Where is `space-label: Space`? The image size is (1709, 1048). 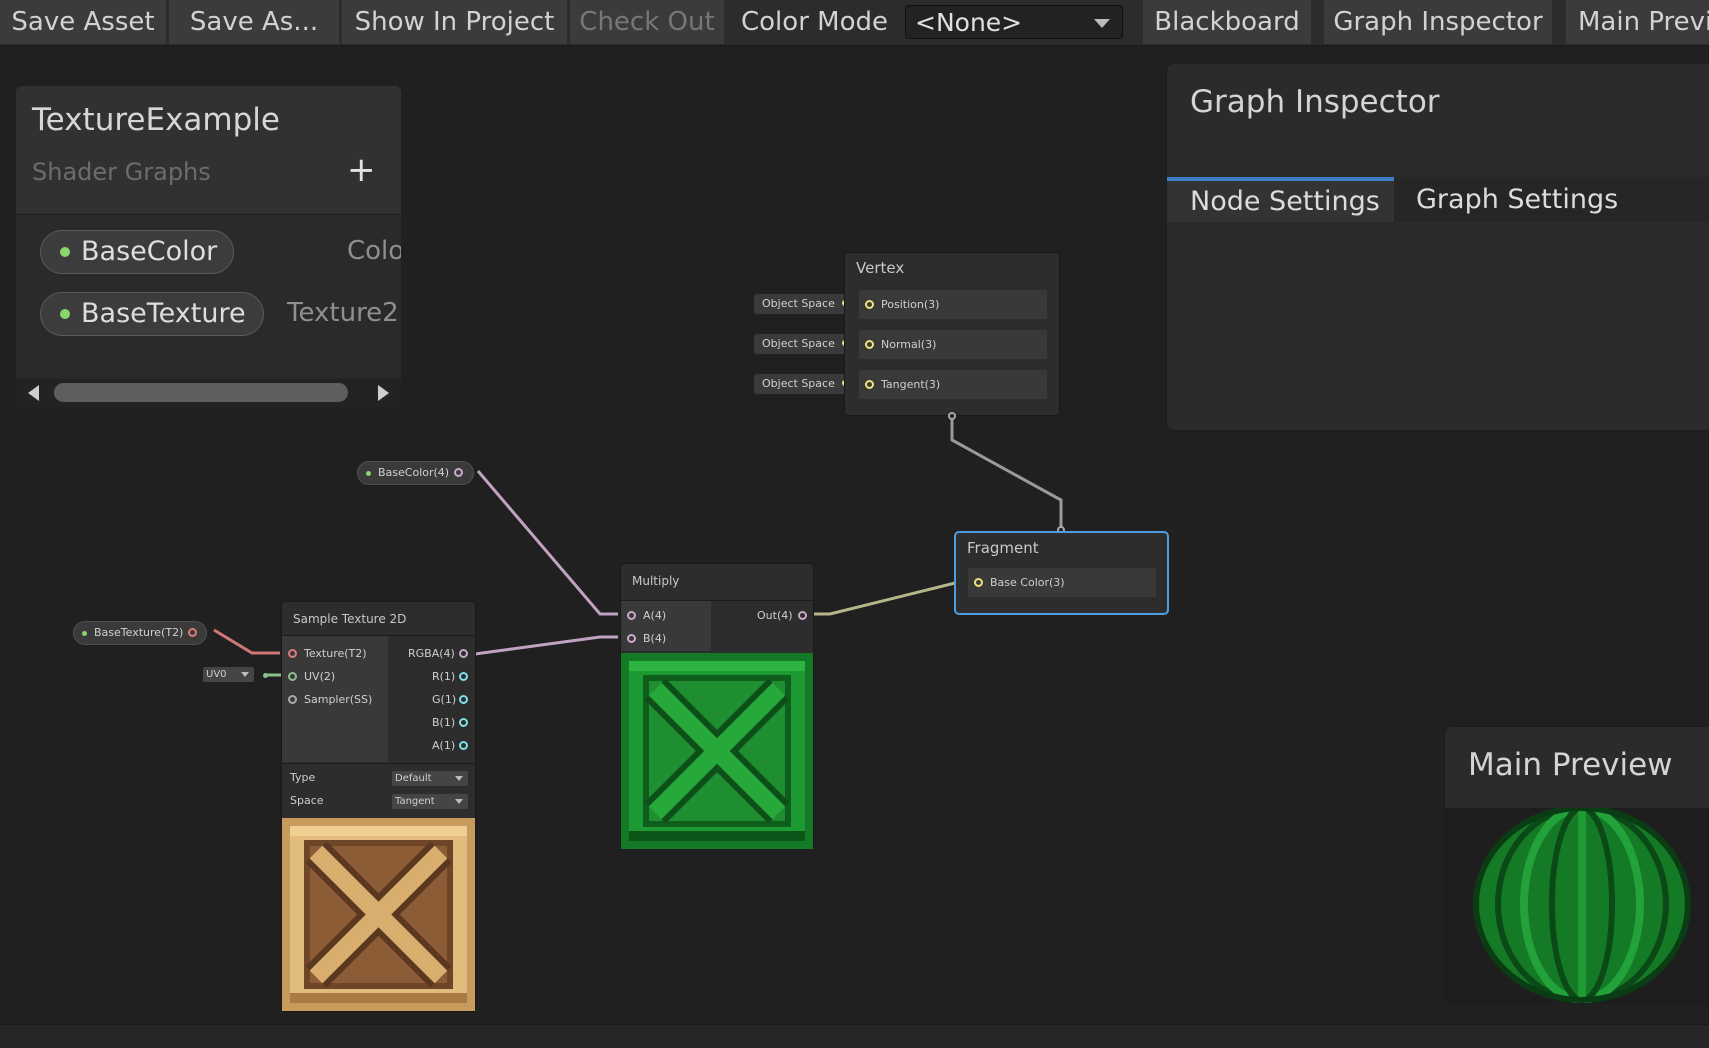 space-label: Space is located at coordinates (307, 800).